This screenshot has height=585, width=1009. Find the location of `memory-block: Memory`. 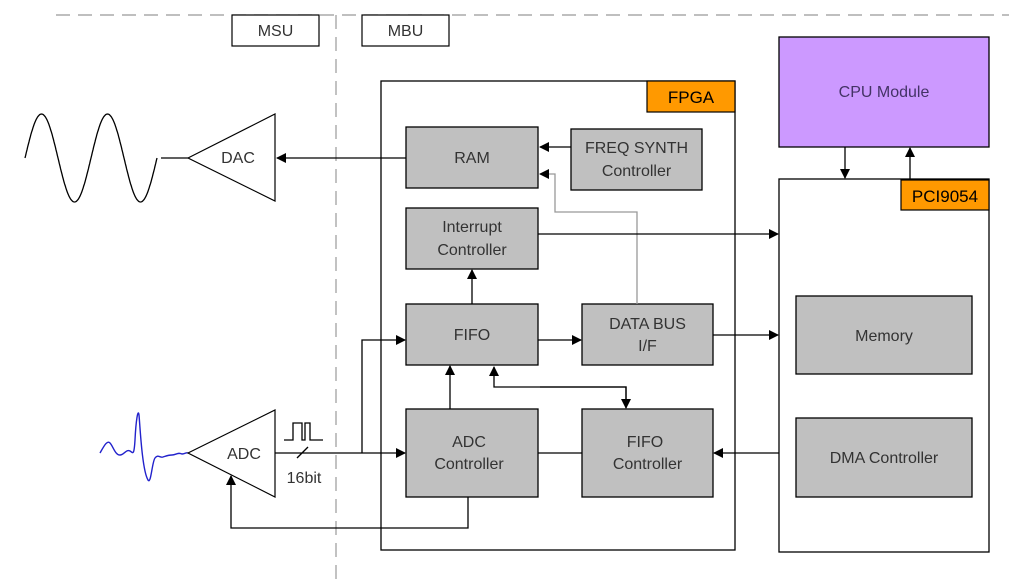

memory-block: Memory is located at coordinates (884, 335).